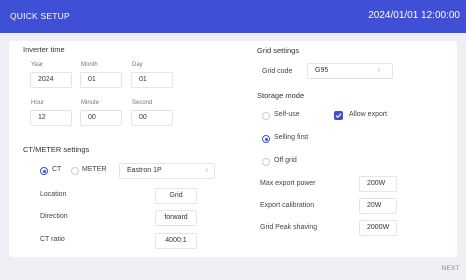  What do you see at coordinates (101, 118) in the screenshot?
I see `minute-input: 00` at bounding box center [101, 118].